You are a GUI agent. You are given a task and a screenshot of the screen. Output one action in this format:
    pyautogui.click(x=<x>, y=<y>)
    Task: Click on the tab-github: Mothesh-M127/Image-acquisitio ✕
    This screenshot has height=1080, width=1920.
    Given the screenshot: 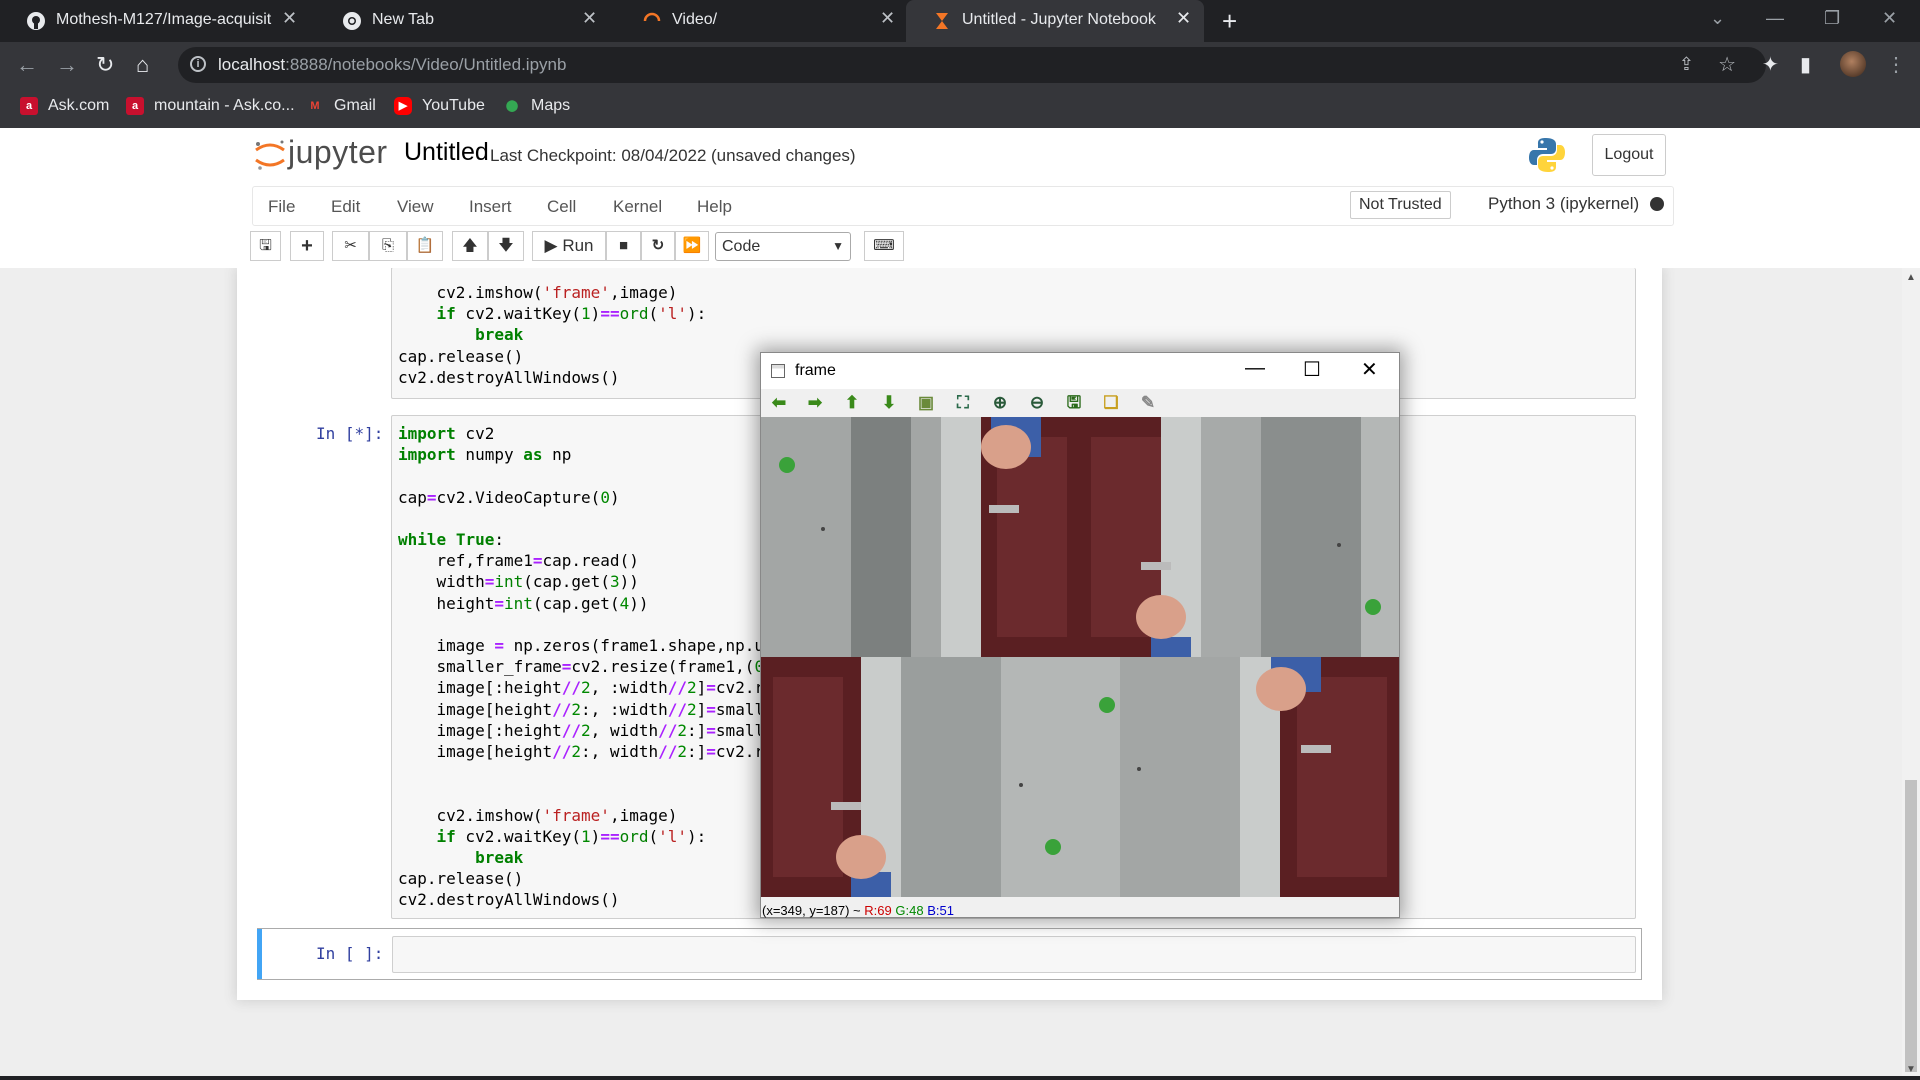 What is the action you would take?
    pyautogui.click(x=156, y=21)
    